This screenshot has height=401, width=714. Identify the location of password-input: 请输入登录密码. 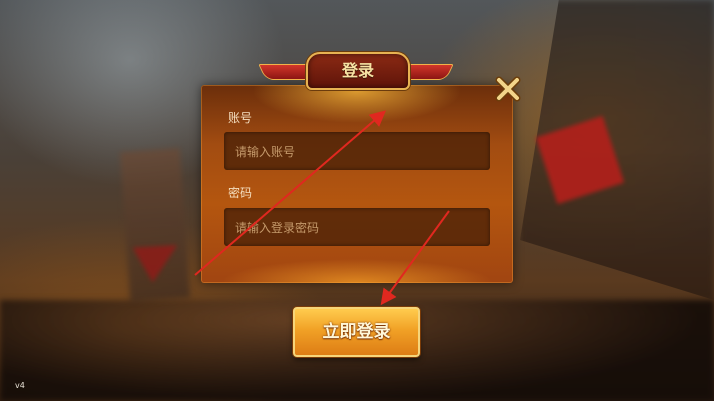
(357, 227).